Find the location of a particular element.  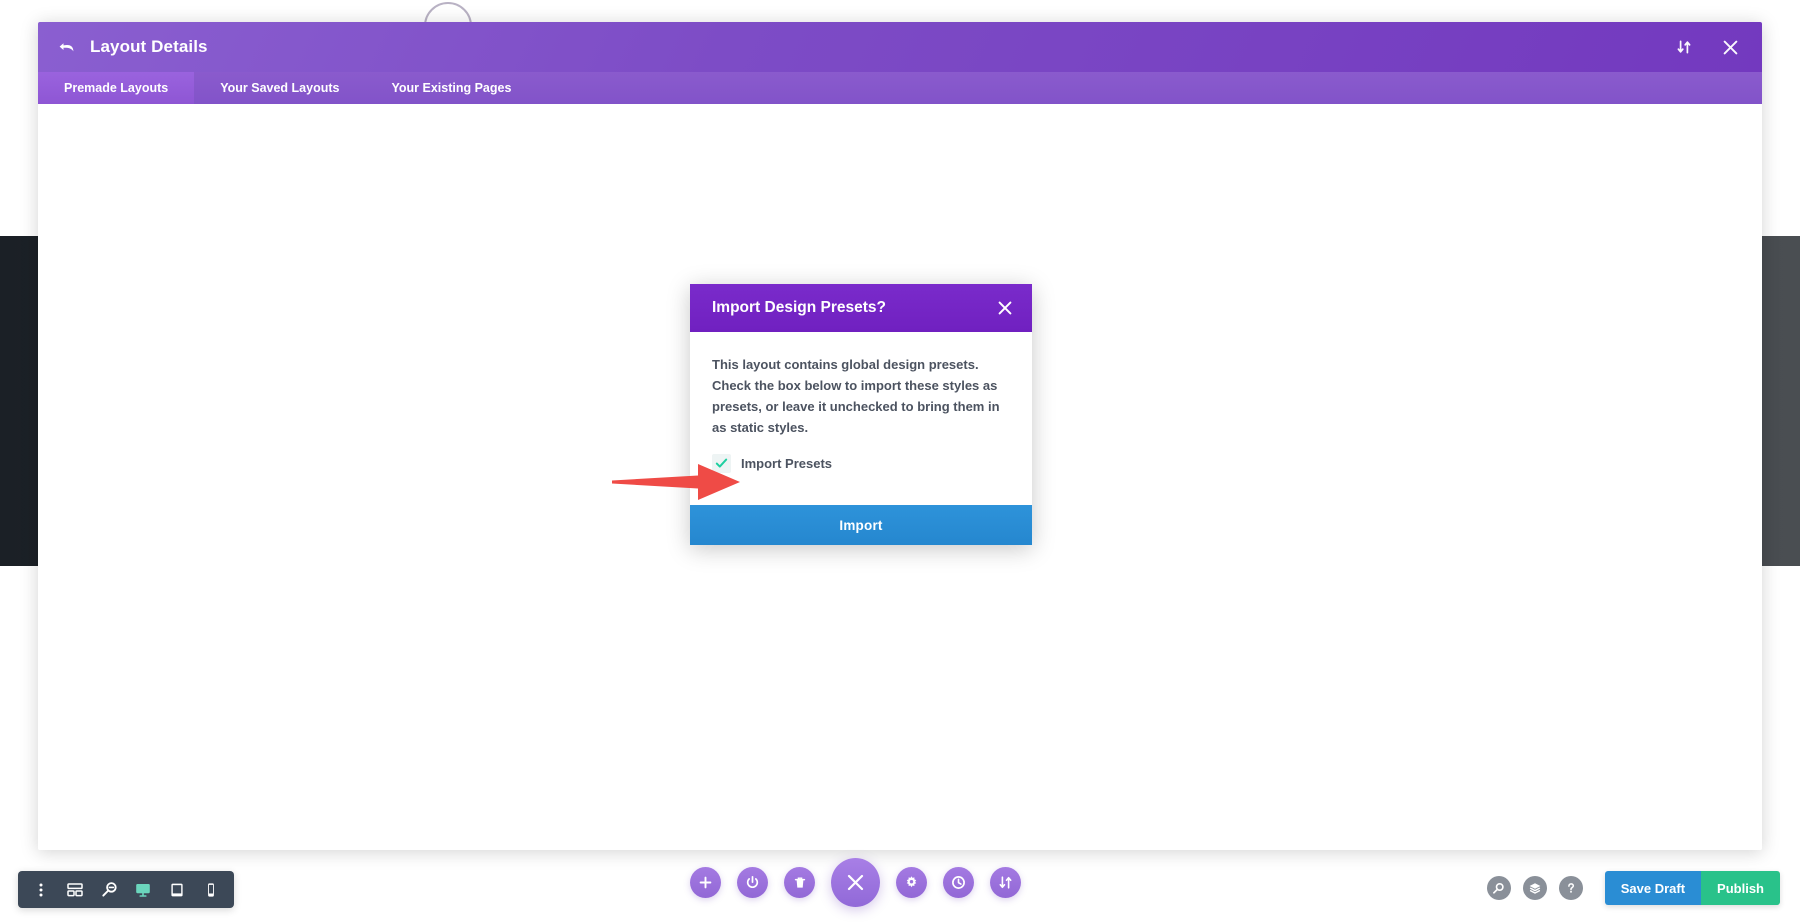

layout-details-header-actions is located at coordinates (1707, 47).